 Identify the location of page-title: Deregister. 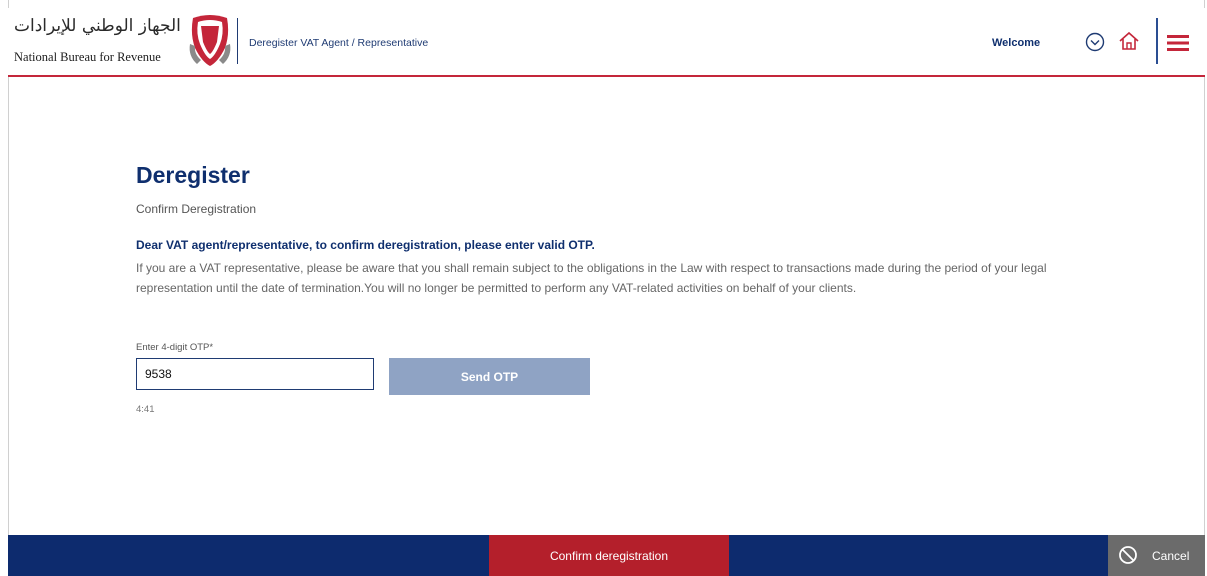
(193, 175).